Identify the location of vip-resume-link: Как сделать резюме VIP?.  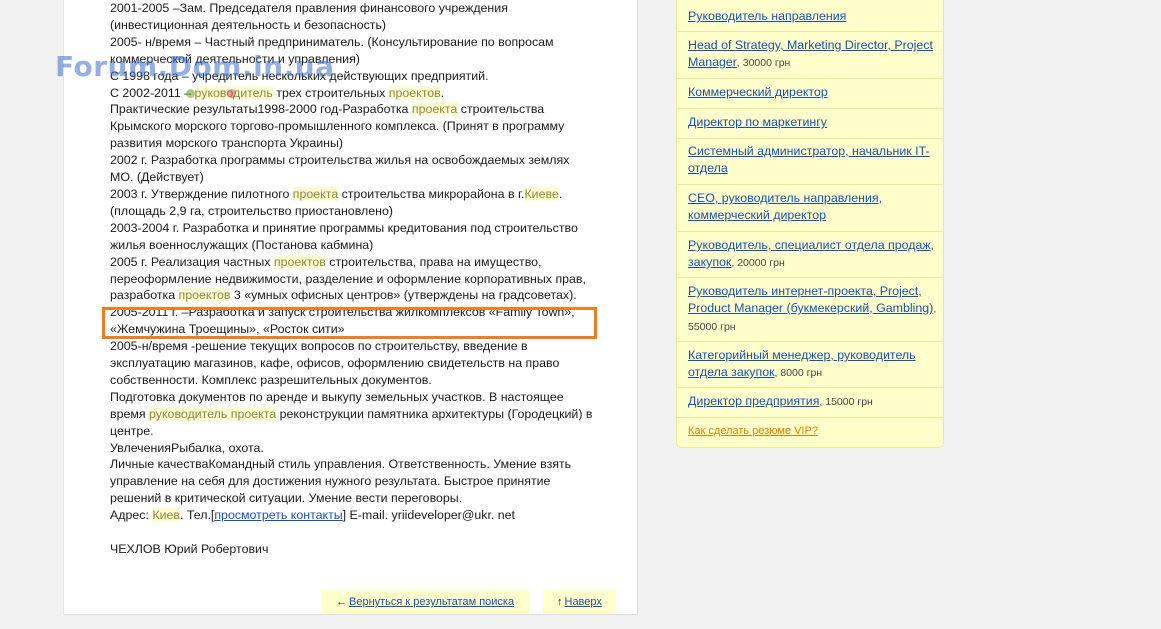
(753, 431).